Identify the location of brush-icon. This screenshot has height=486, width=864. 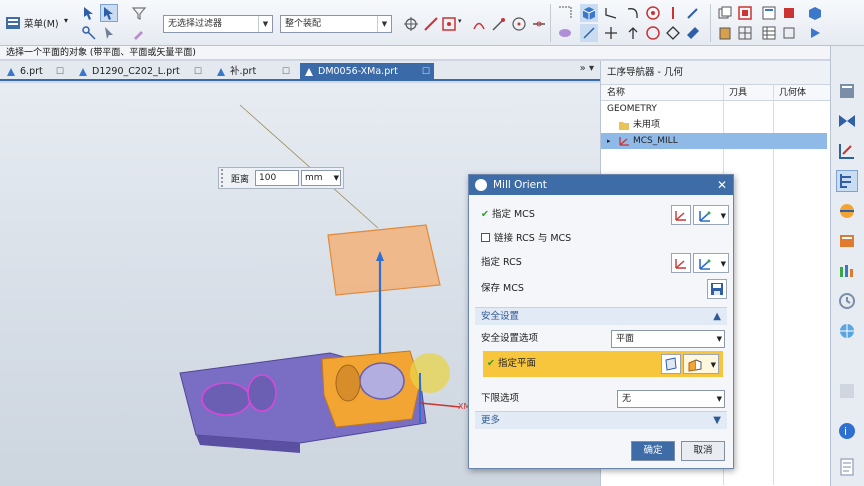
(139, 33).